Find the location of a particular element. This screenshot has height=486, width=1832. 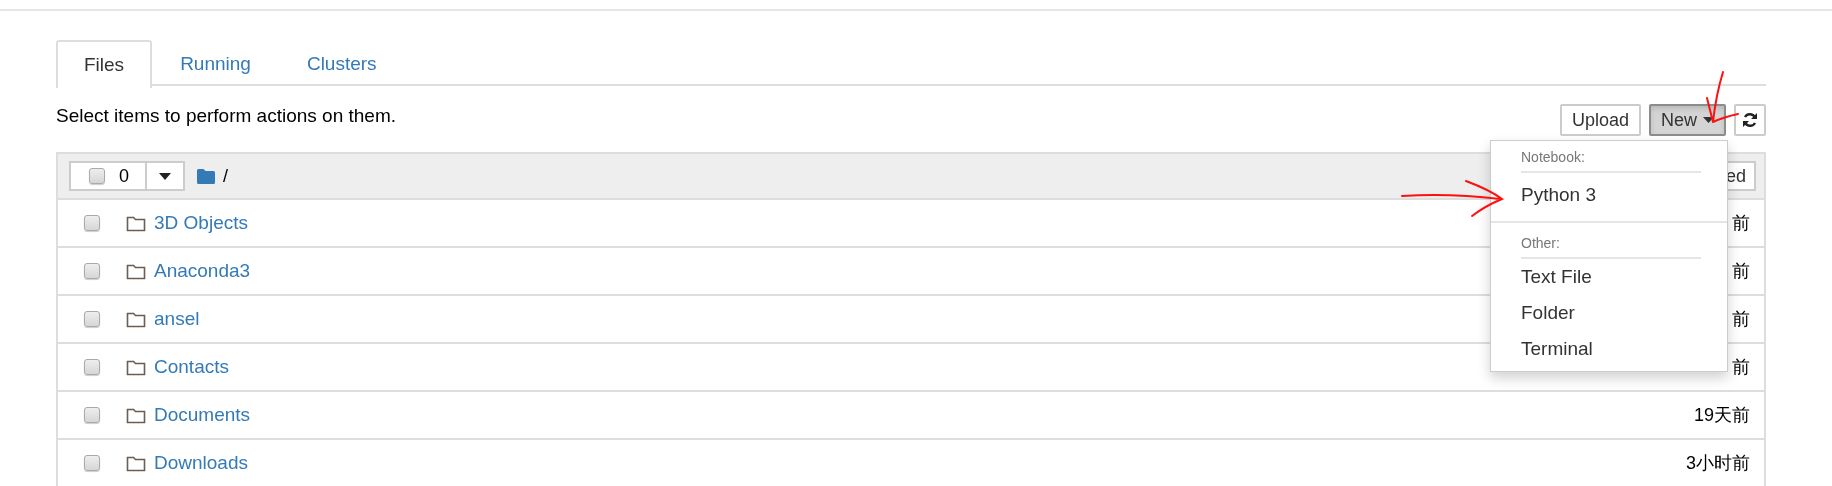

tab: Running is located at coordinates (215, 63).